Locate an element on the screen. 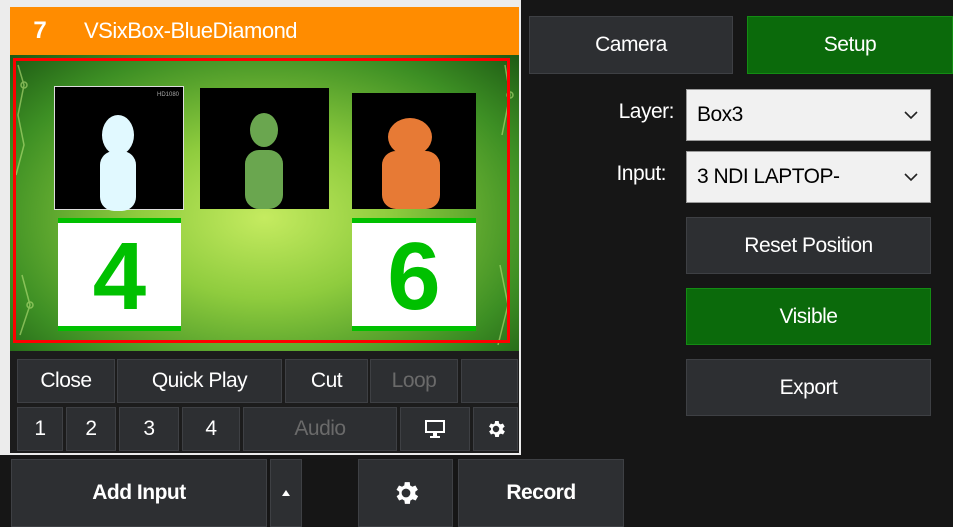  add-input-menu-button is located at coordinates (286, 493).